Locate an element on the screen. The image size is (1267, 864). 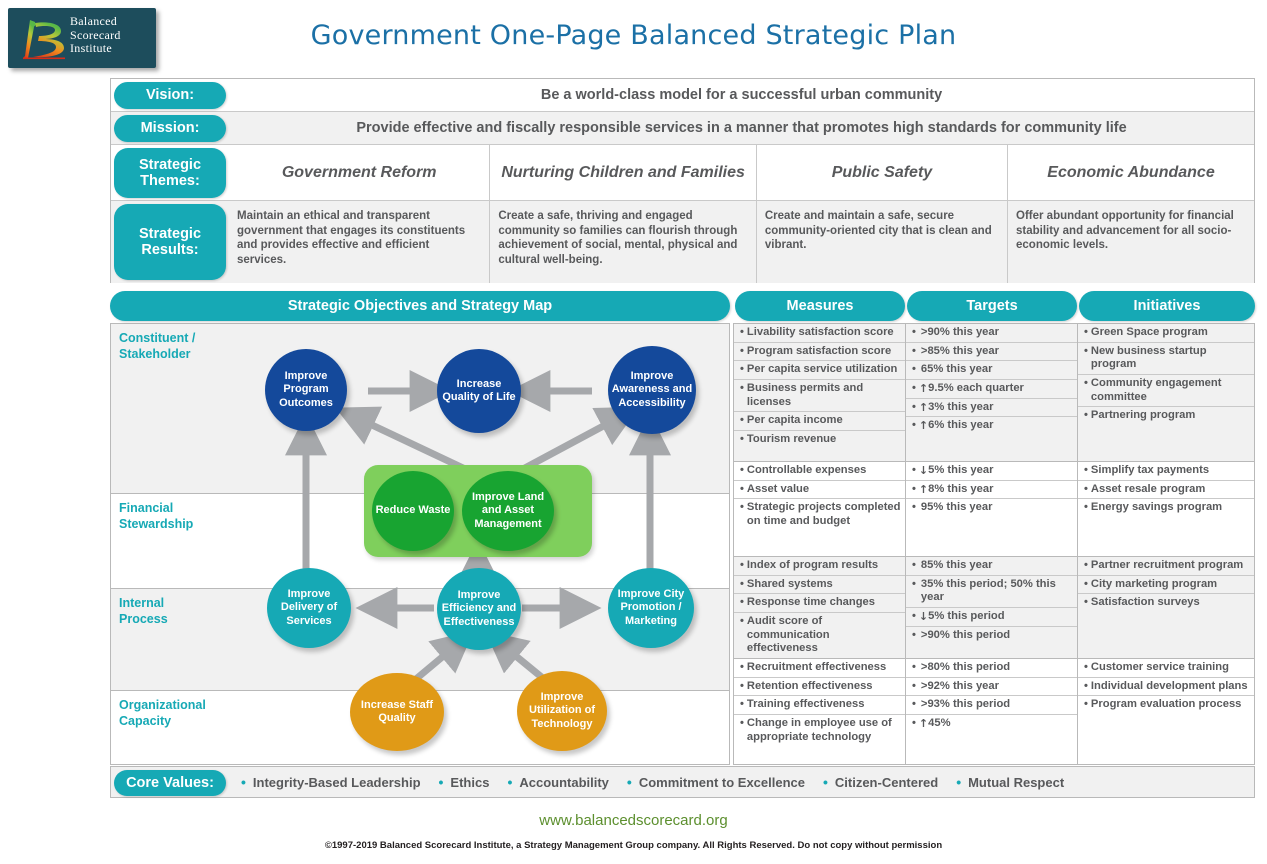
list-item-text: Recruitment effectiveness is located at coordinates (816, 667).